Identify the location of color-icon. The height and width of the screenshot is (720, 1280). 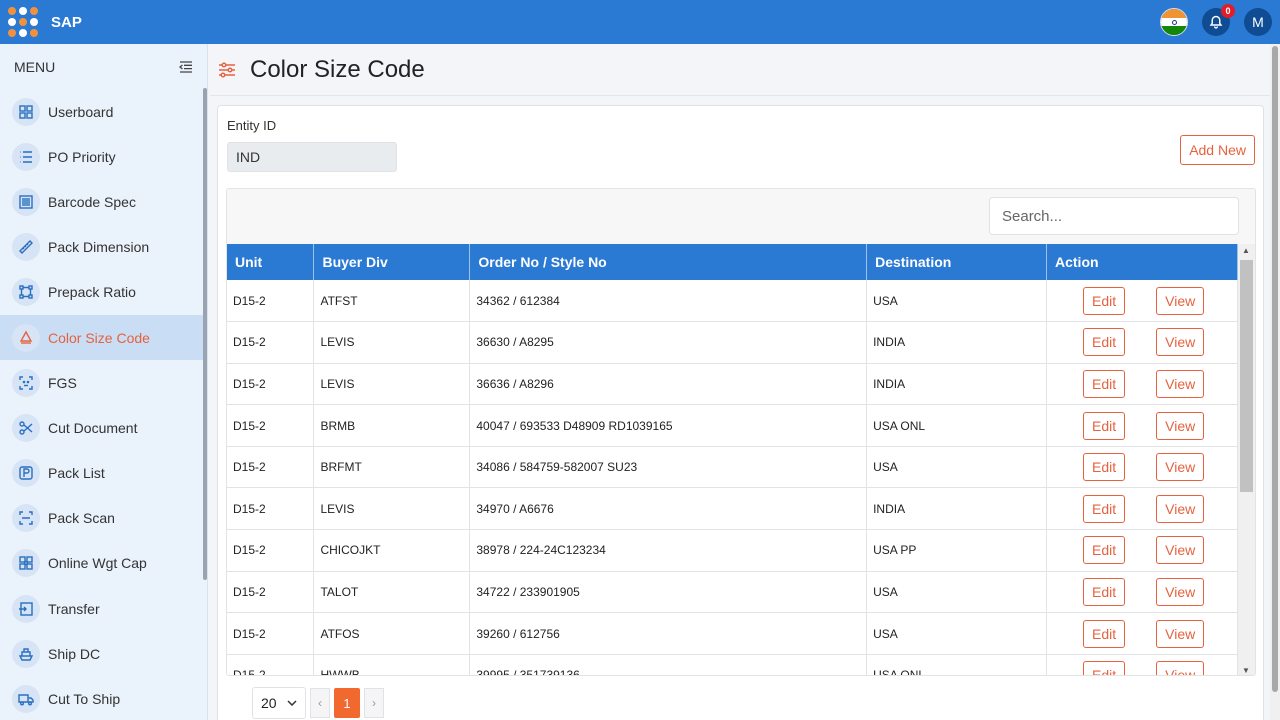
(26, 337).